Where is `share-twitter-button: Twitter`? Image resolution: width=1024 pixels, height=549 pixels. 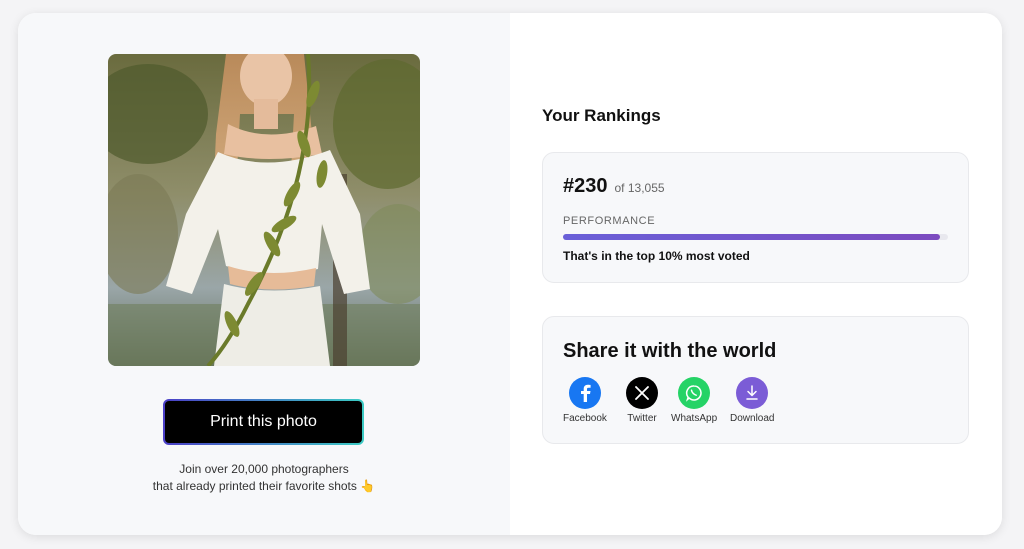
share-twitter-button: Twitter is located at coordinates (642, 400).